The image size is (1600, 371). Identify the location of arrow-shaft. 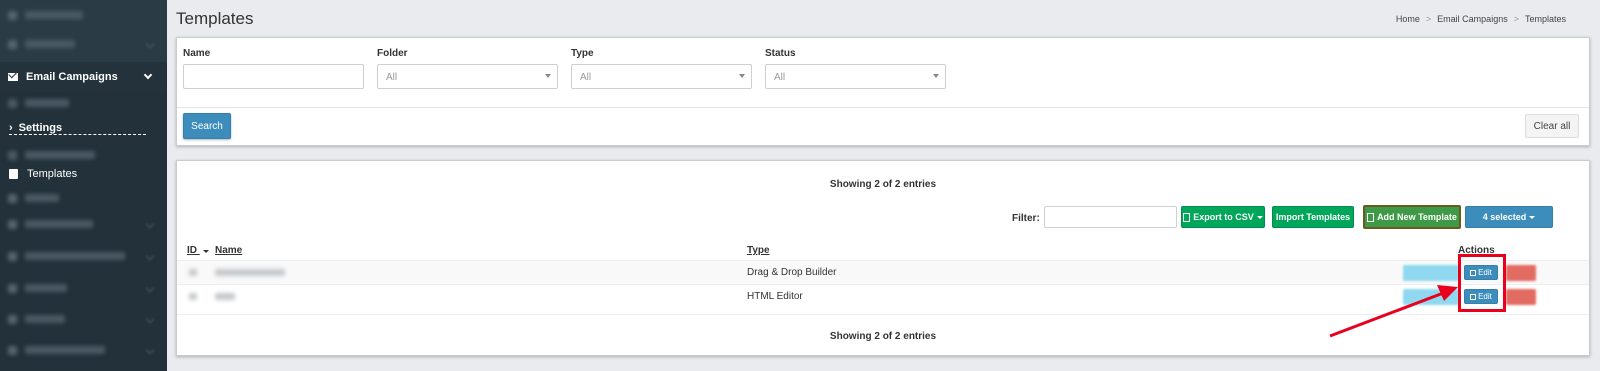
(1388, 314).